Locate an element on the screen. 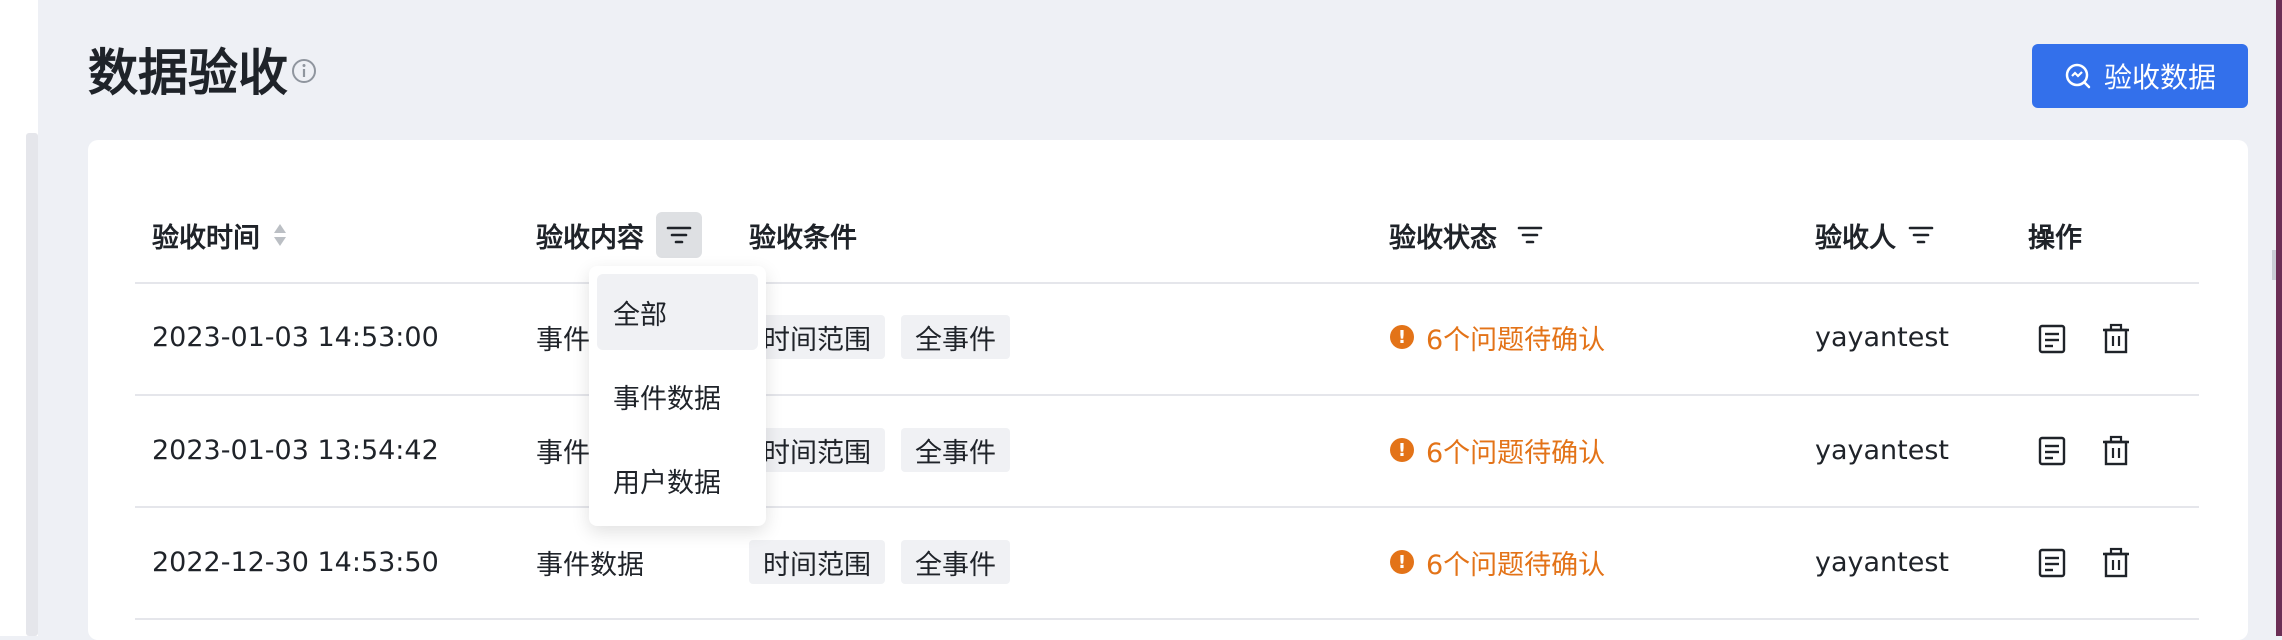  row-1-time: 2023-01-03 14:53:00 is located at coordinates (295, 337).